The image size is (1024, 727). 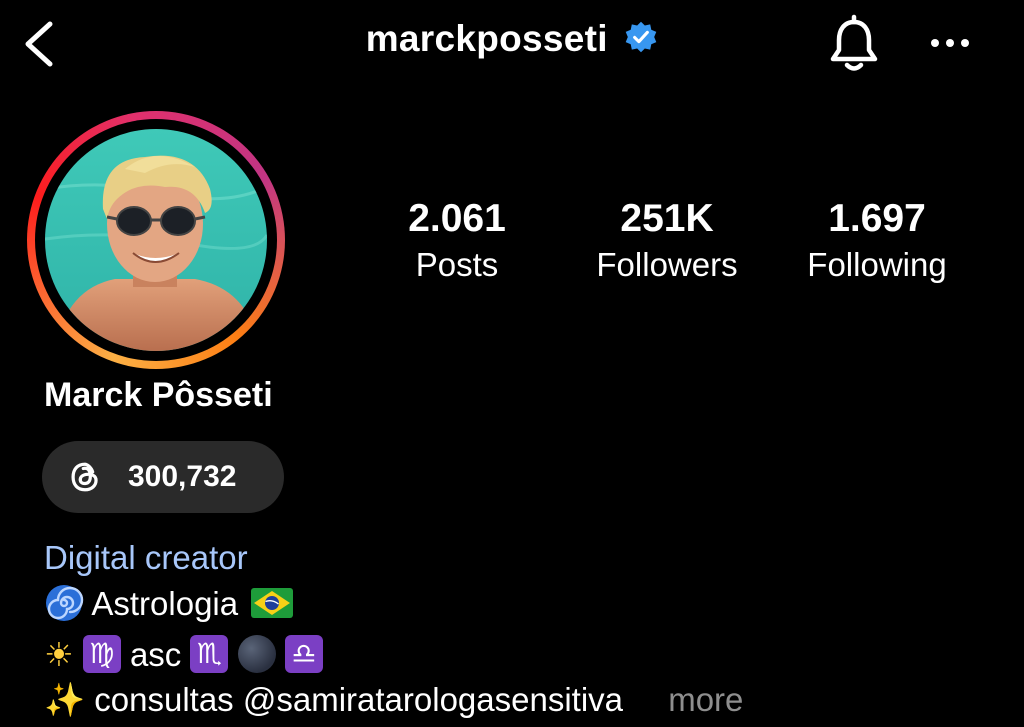 What do you see at coordinates (155, 654) in the screenshot?
I see `bio-asc-text: asc` at bounding box center [155, 654].